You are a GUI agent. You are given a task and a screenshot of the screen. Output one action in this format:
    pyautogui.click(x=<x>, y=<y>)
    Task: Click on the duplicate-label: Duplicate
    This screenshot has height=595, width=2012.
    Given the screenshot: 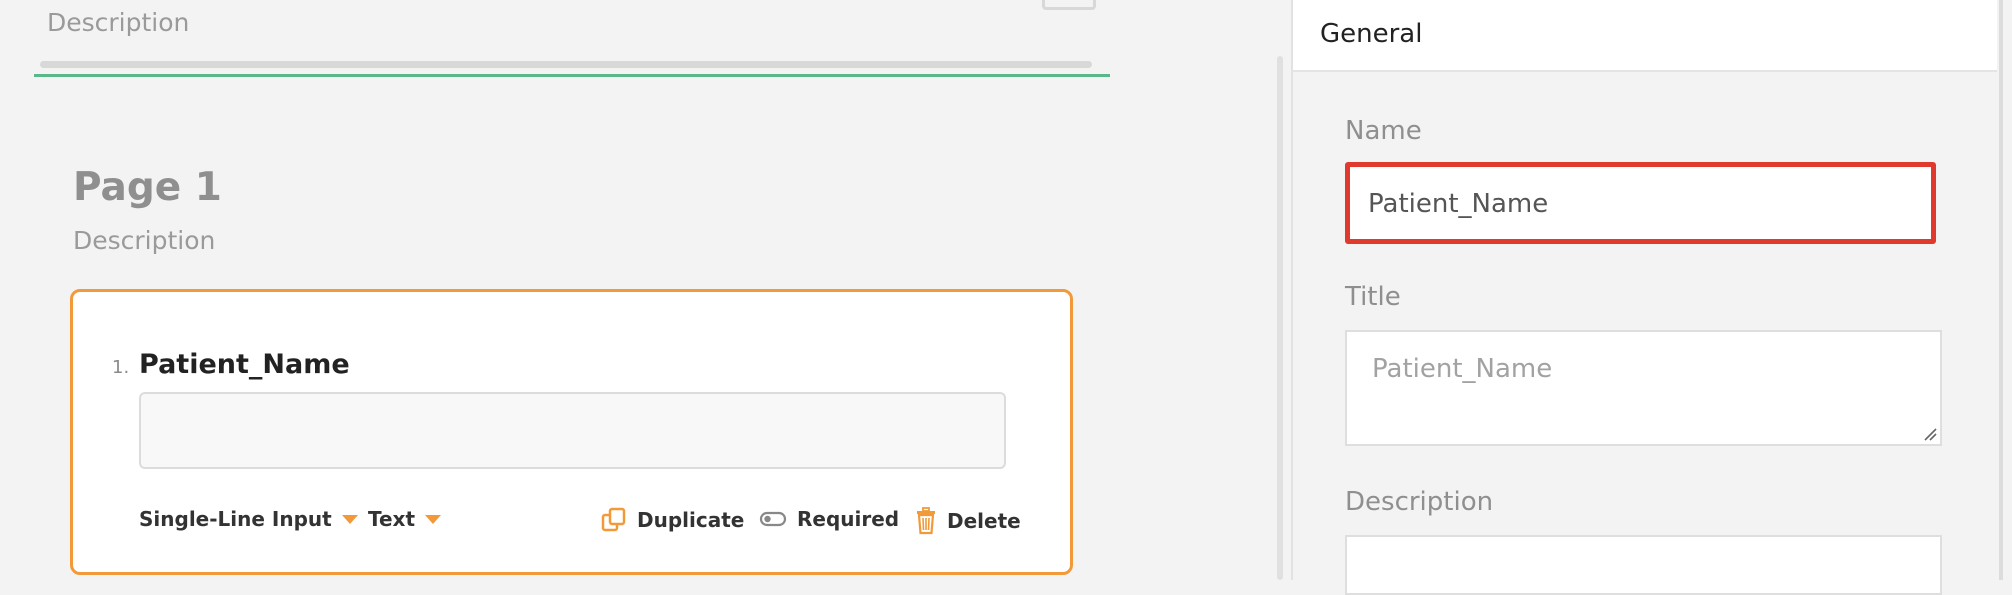 What is the action you would take?
    pyautogui.click(x=691, y=520)
    